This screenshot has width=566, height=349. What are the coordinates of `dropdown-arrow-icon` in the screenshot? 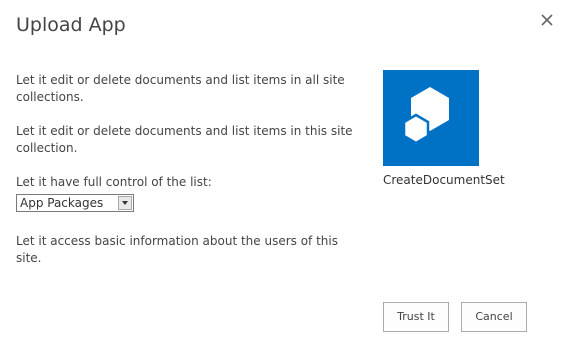 It's located at (125, 203).